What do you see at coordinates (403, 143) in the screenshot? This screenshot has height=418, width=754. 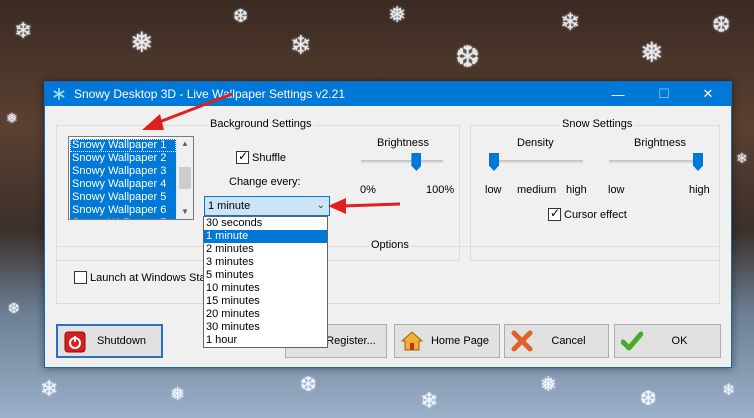 I see `bg-brightness-label: Brightness` at bounding box center [403, 143].